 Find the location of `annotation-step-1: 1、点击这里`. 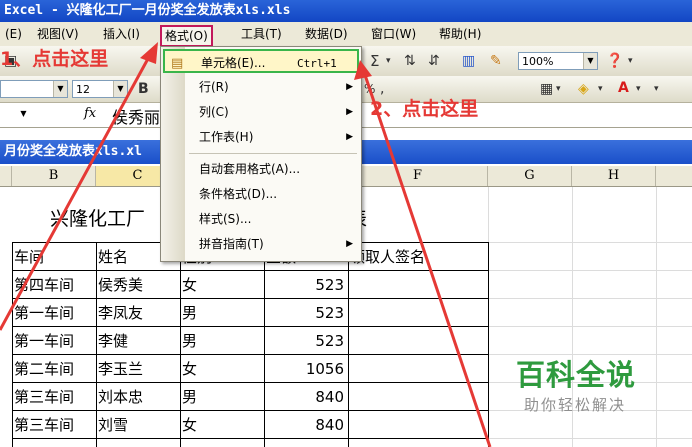

annotation-step-1: 1、点击这里 is located at coordinates (54, 59).